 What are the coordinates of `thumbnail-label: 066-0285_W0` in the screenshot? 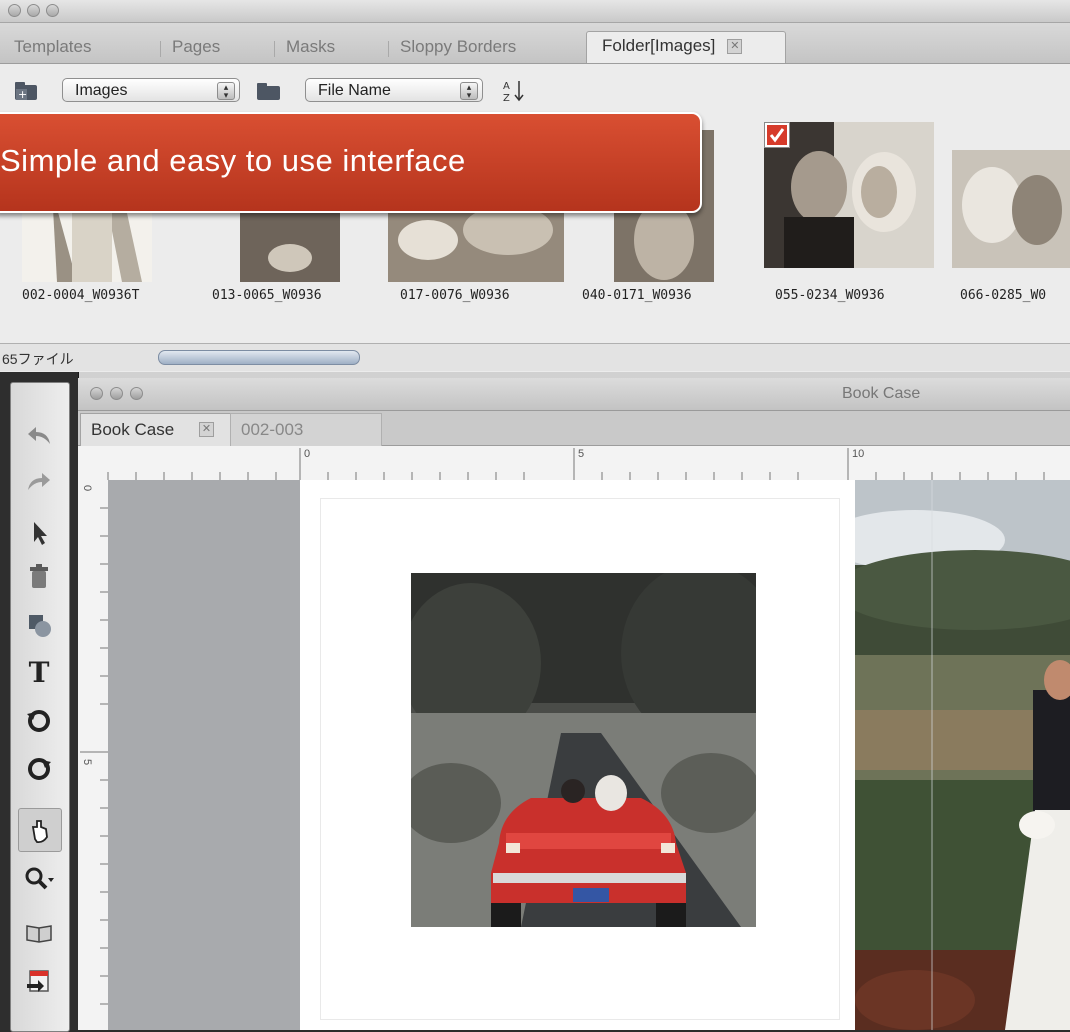 It's located at (1003, 295).